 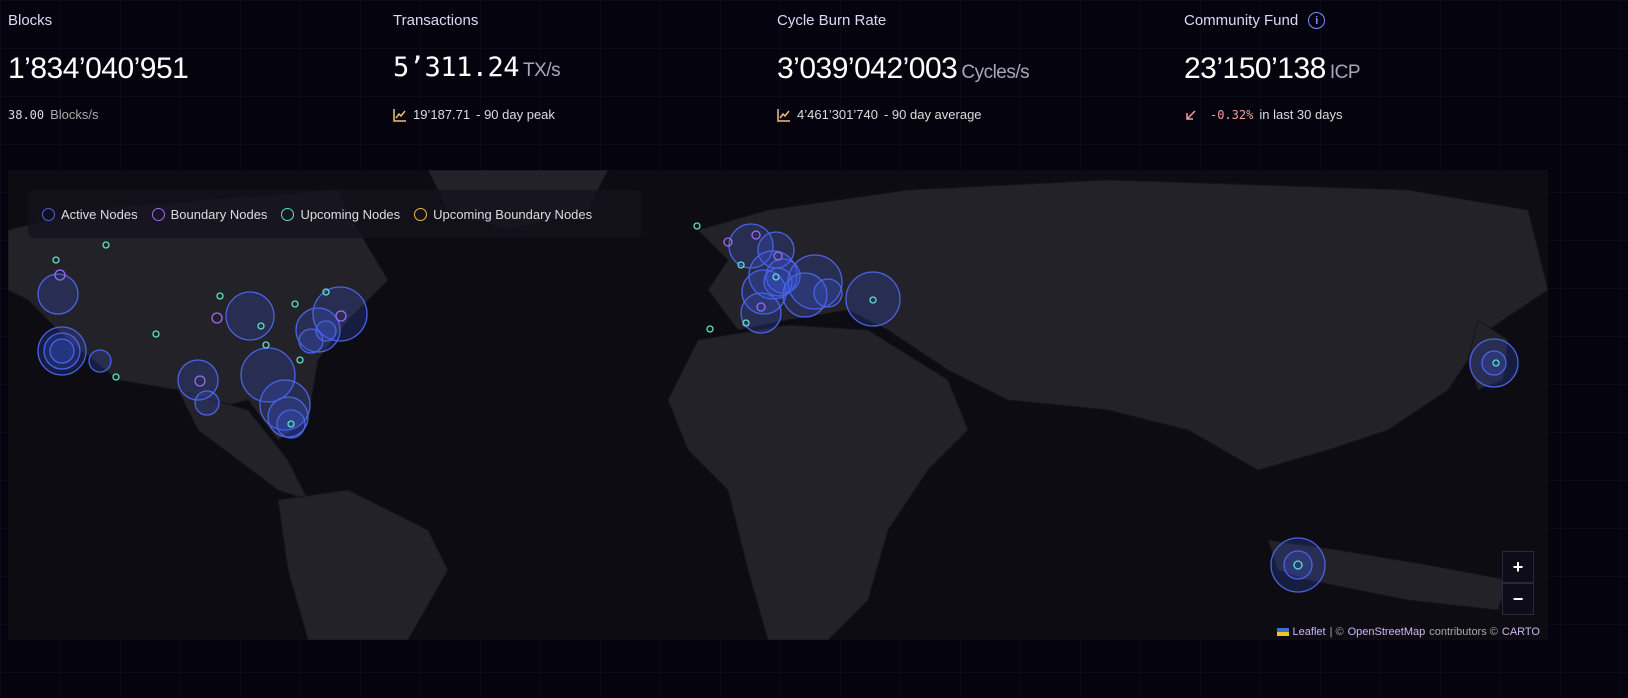 I want to click on active-node-icon, so click(x=48, y=214).